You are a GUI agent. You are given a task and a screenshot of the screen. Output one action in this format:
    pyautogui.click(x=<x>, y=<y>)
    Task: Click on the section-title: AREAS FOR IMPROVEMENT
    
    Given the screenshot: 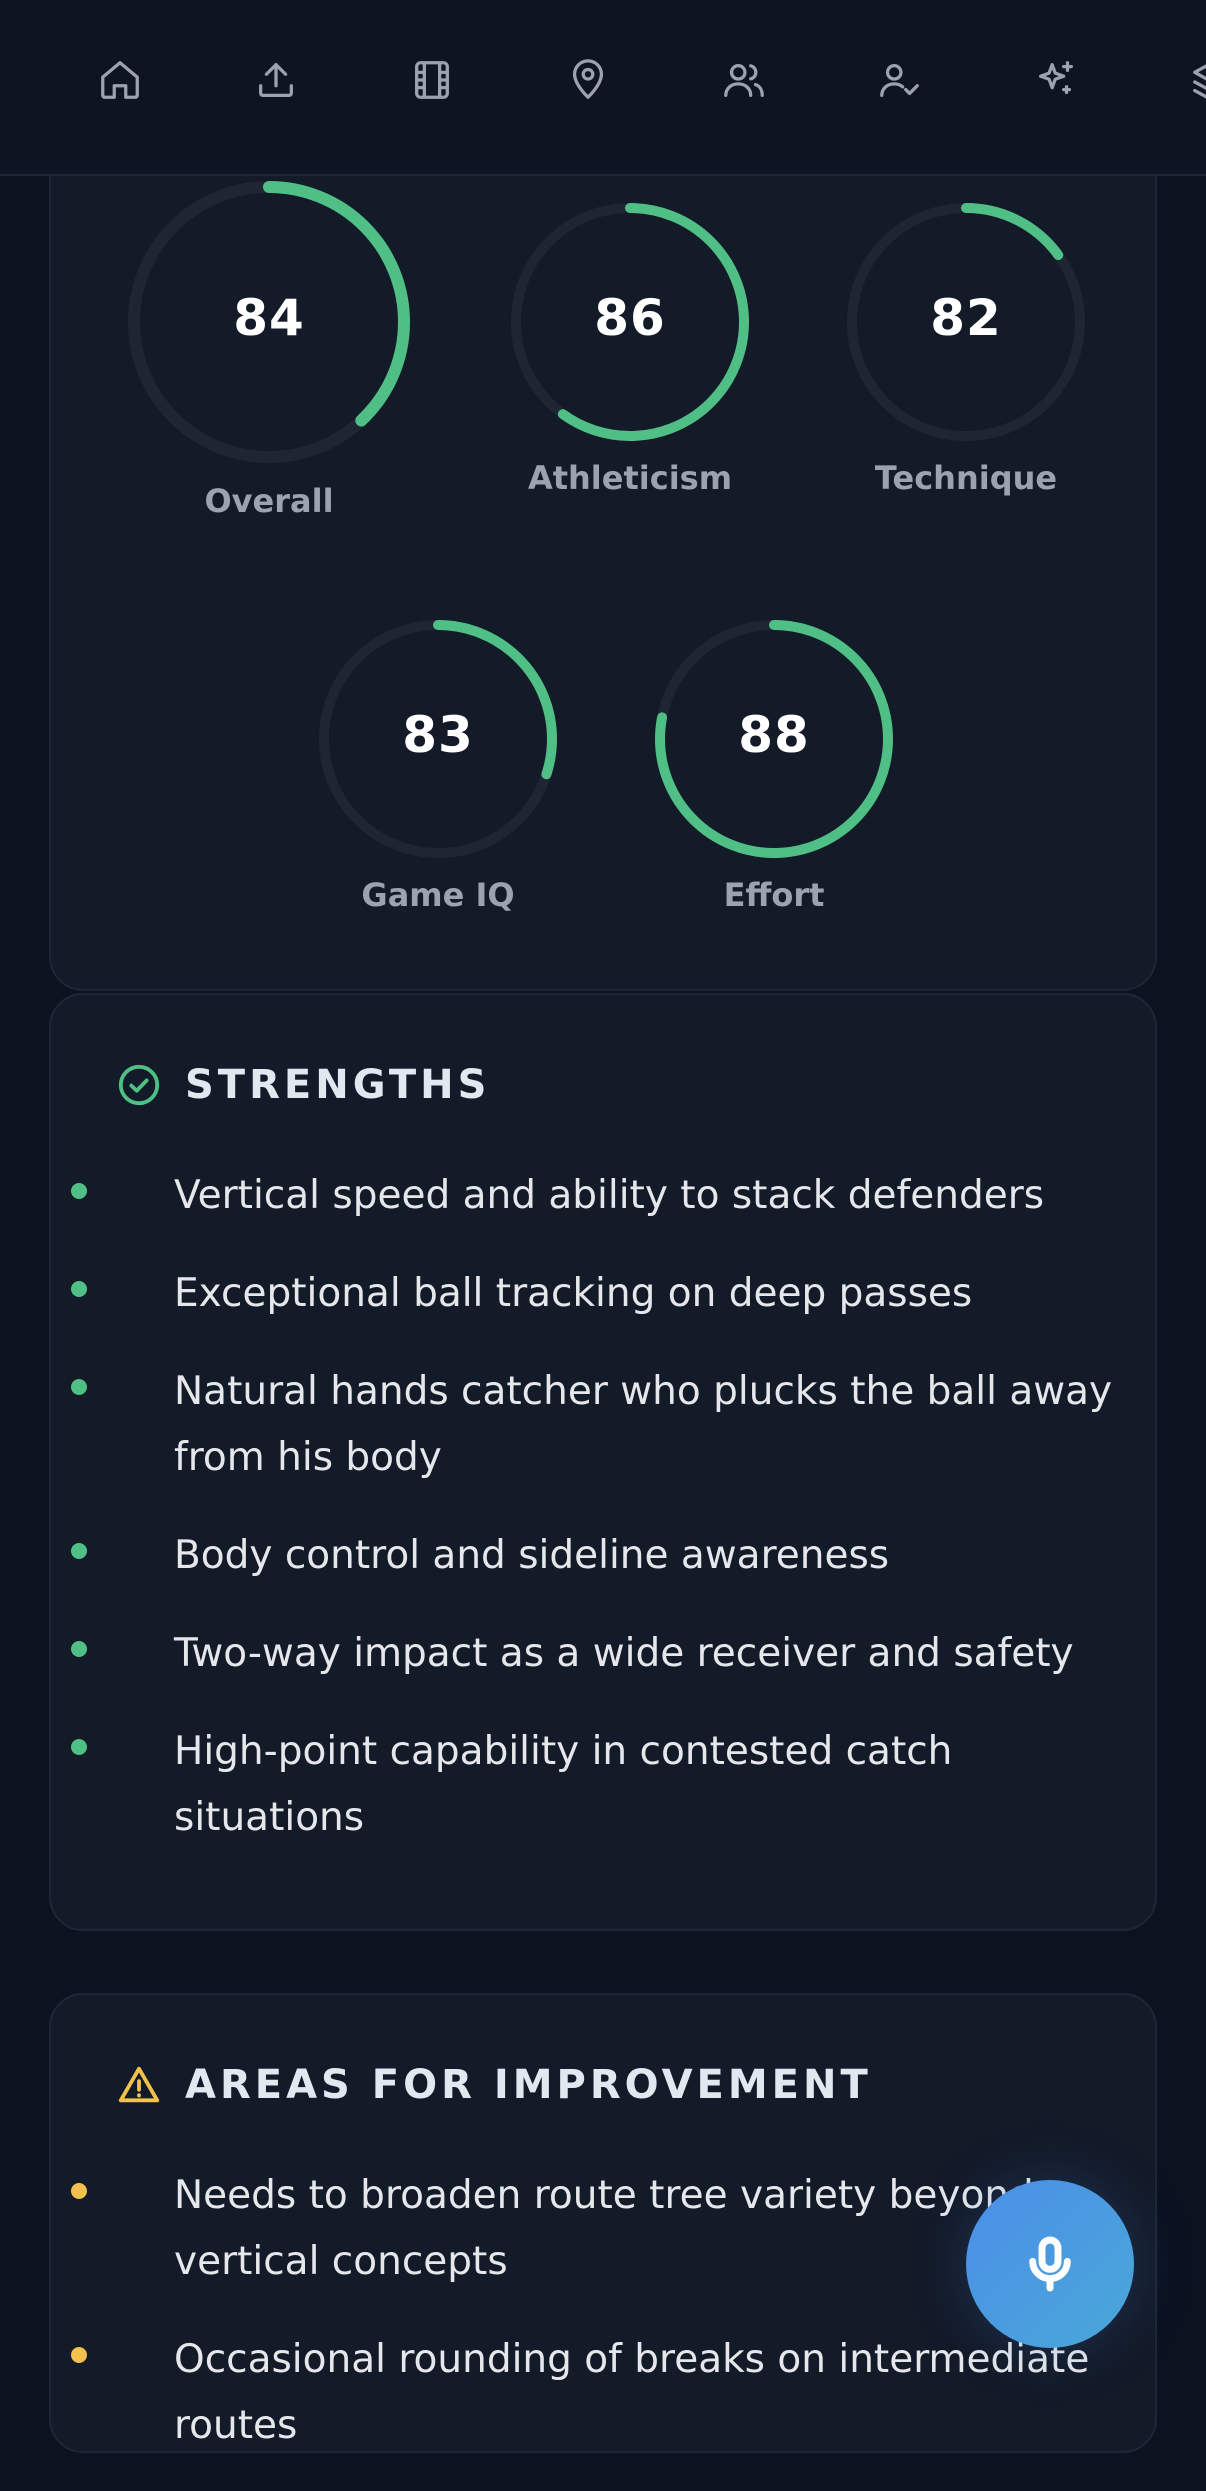 What is the action you would take?
    pyautogui.click(x=528, y=2085)
    